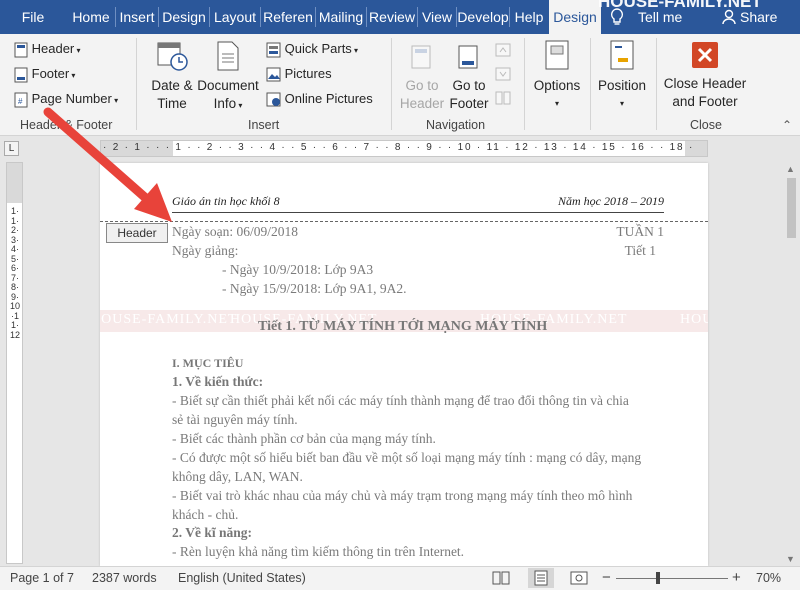  Describe the element at coordinates (736, 577) in the screenshot. I see `zoom-in-button: +` at that location.